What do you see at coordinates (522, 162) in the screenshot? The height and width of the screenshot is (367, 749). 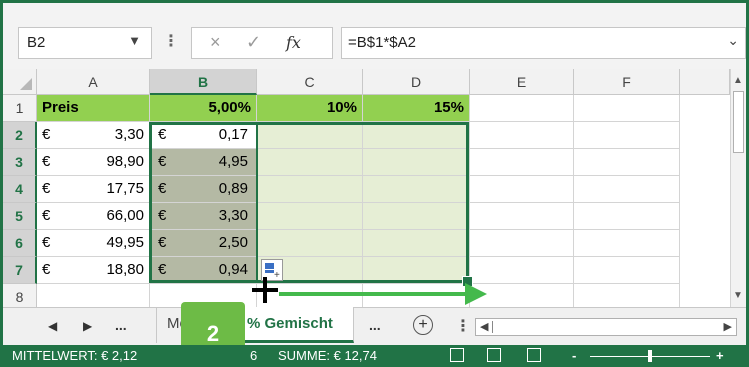 I see `cell-e3` at bounding box center [522, 162].